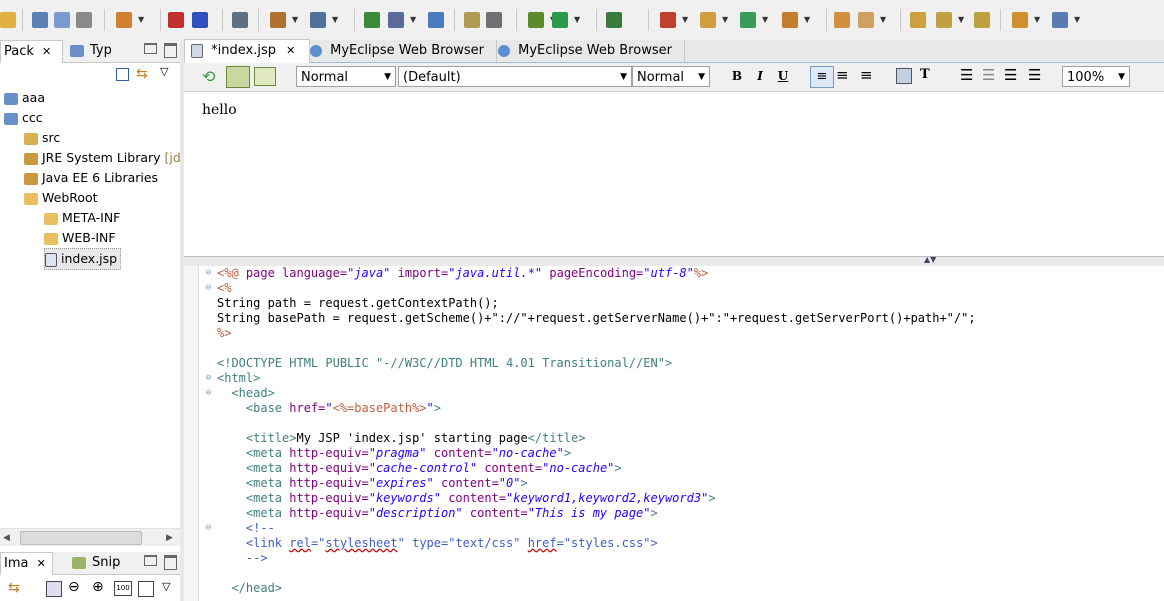 The width and height of the screenshot is (1164, 601). What do you see at coordinates (708, 20) in the screenshot?
I see `add-icon` at bounding box center [708, 20].